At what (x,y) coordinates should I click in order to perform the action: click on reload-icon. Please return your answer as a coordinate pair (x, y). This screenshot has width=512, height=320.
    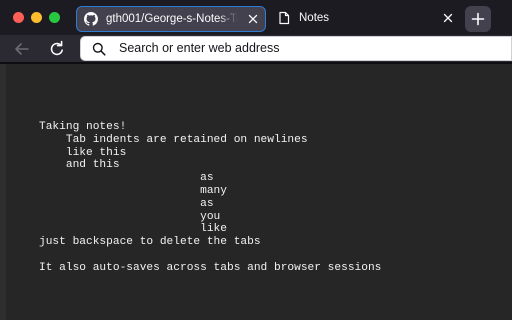
    Looking at the image, I should click on (57, 49).